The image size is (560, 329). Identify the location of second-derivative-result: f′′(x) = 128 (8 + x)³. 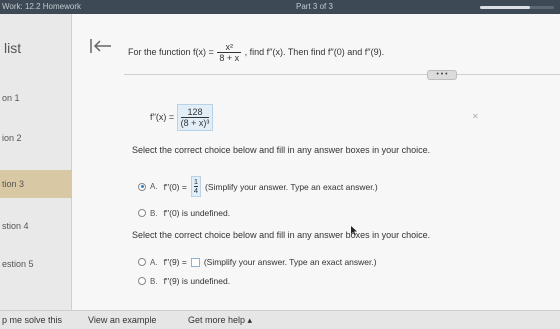
(182, 117).